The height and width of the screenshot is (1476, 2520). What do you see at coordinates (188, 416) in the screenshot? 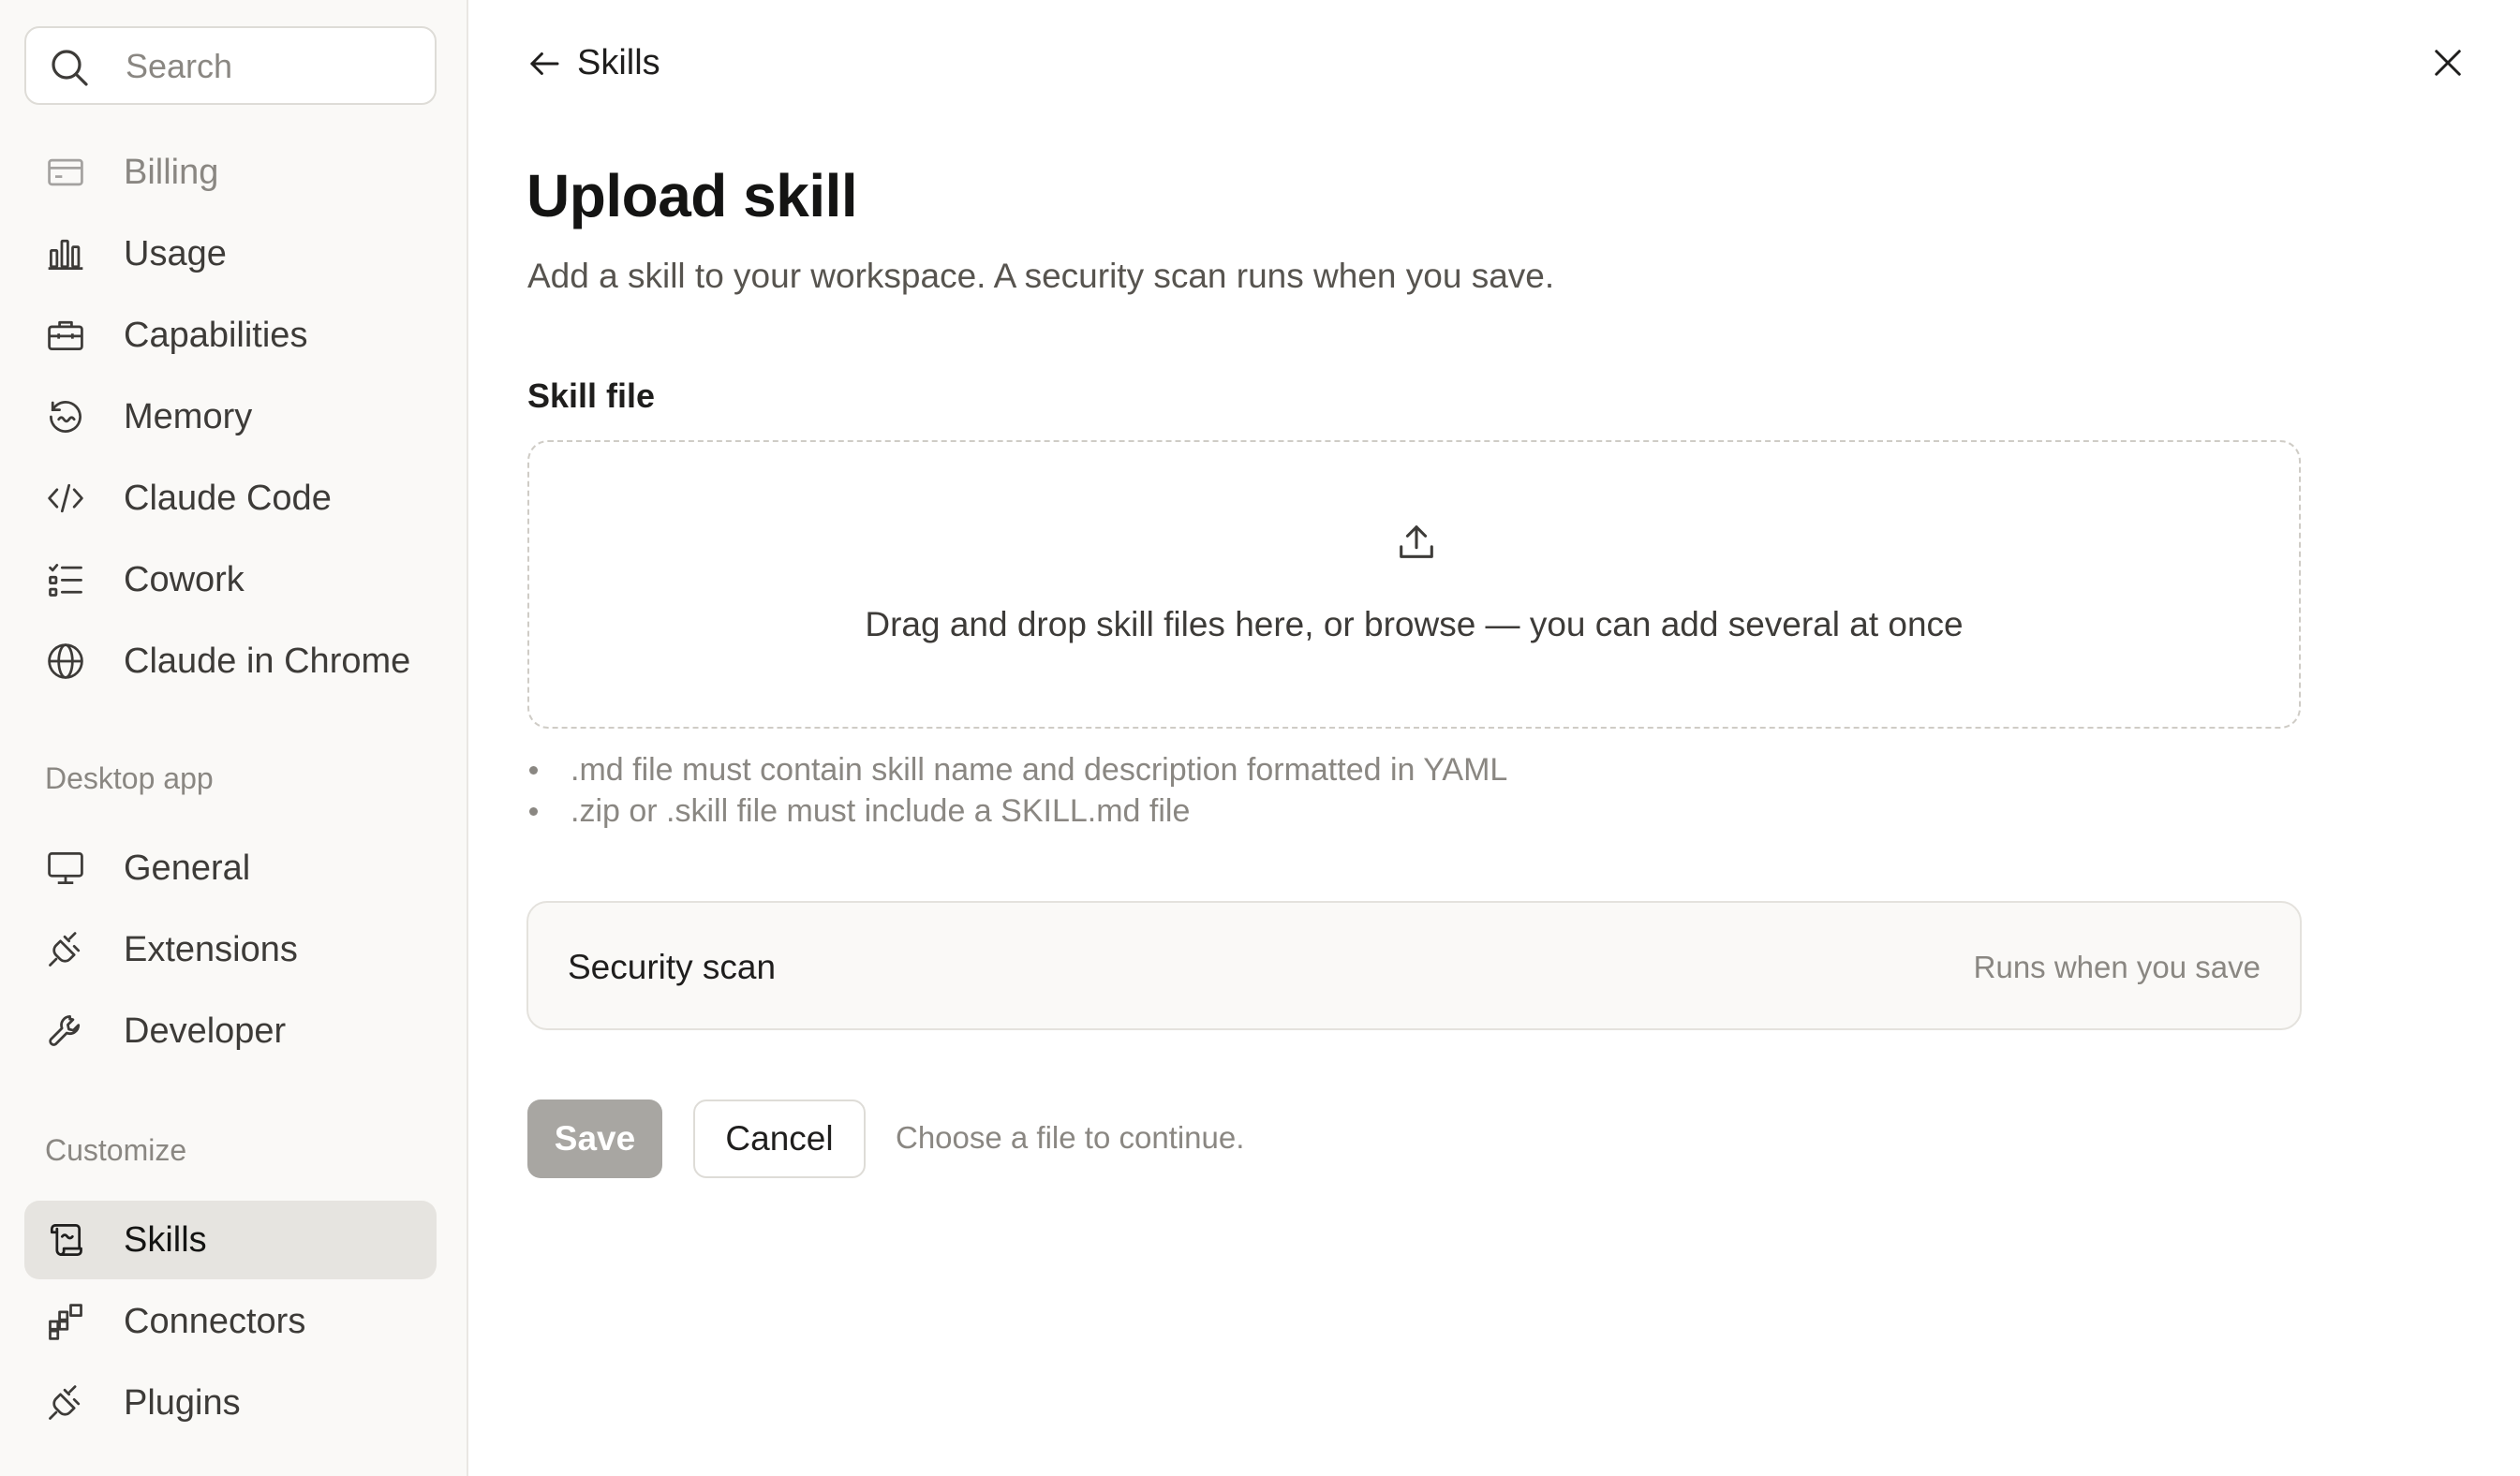
I see `sidebar-item-label: Memory` at bounding box center [188, 416].